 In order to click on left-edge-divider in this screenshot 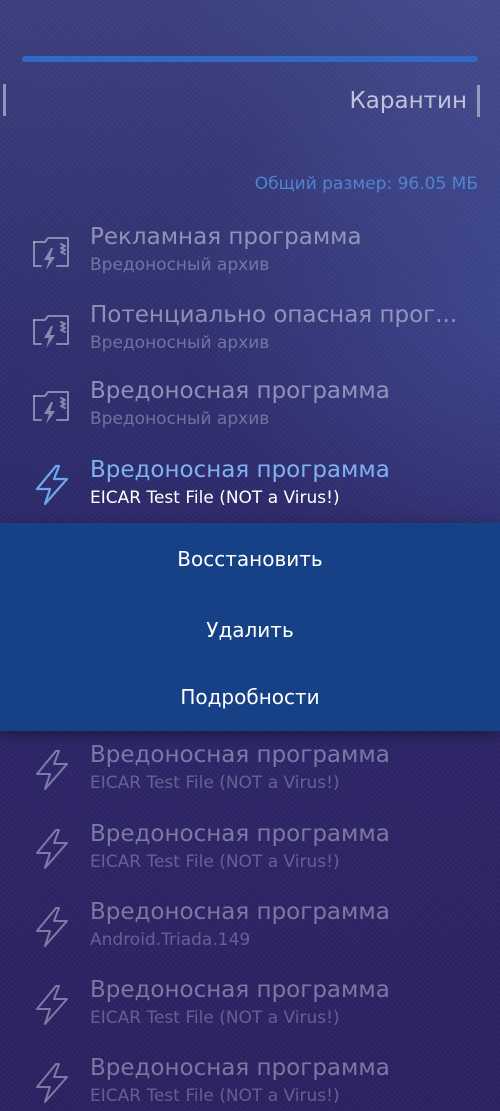, I will do `click(4, 100)`.